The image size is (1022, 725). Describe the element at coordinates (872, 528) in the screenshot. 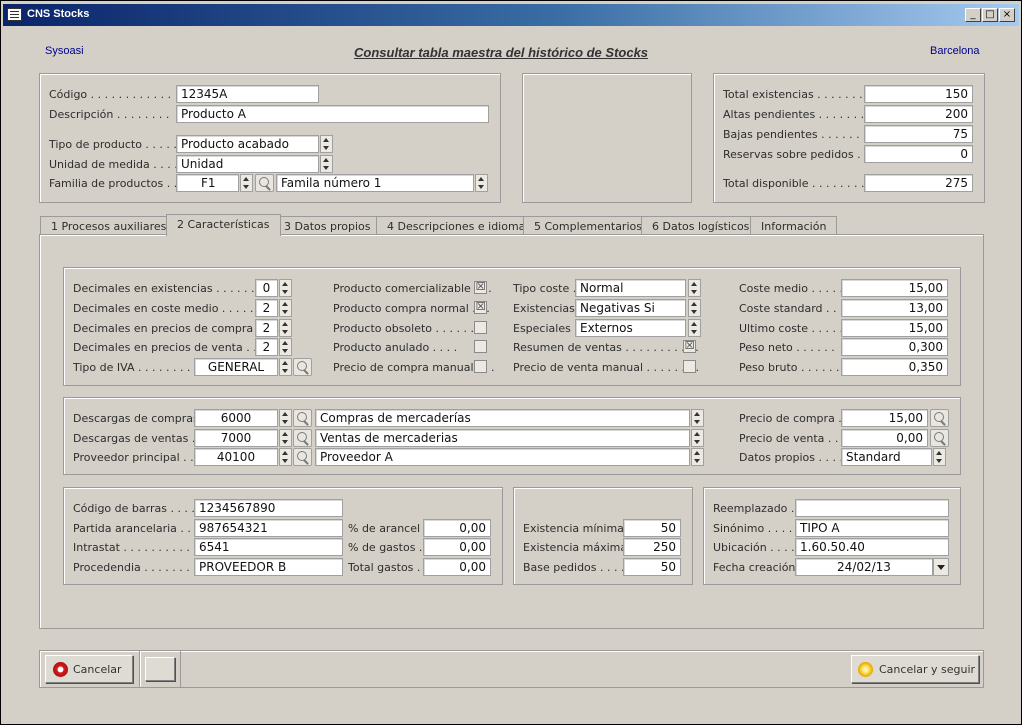

I see `sinonimo-field: TIPO A` at that location.